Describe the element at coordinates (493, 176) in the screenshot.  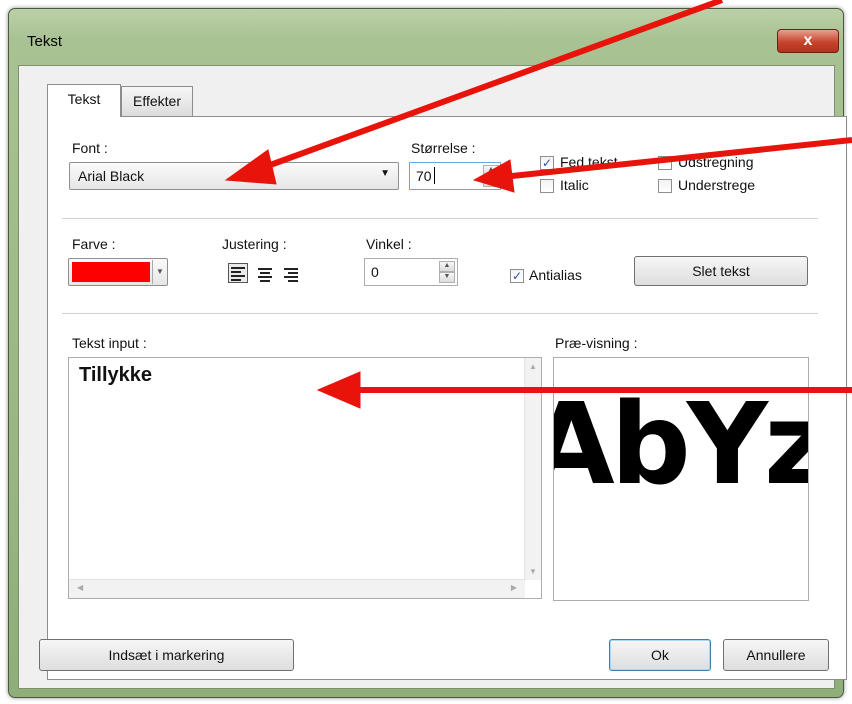
I see `arrow-head-size` at that location.